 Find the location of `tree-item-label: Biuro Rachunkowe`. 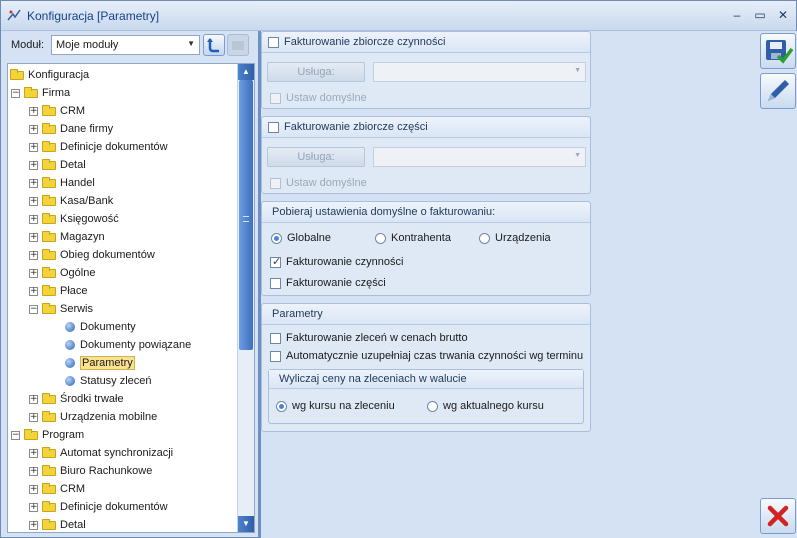

tree-item-label: Biuro Rachunkowe is located at coordinates (106, 471).